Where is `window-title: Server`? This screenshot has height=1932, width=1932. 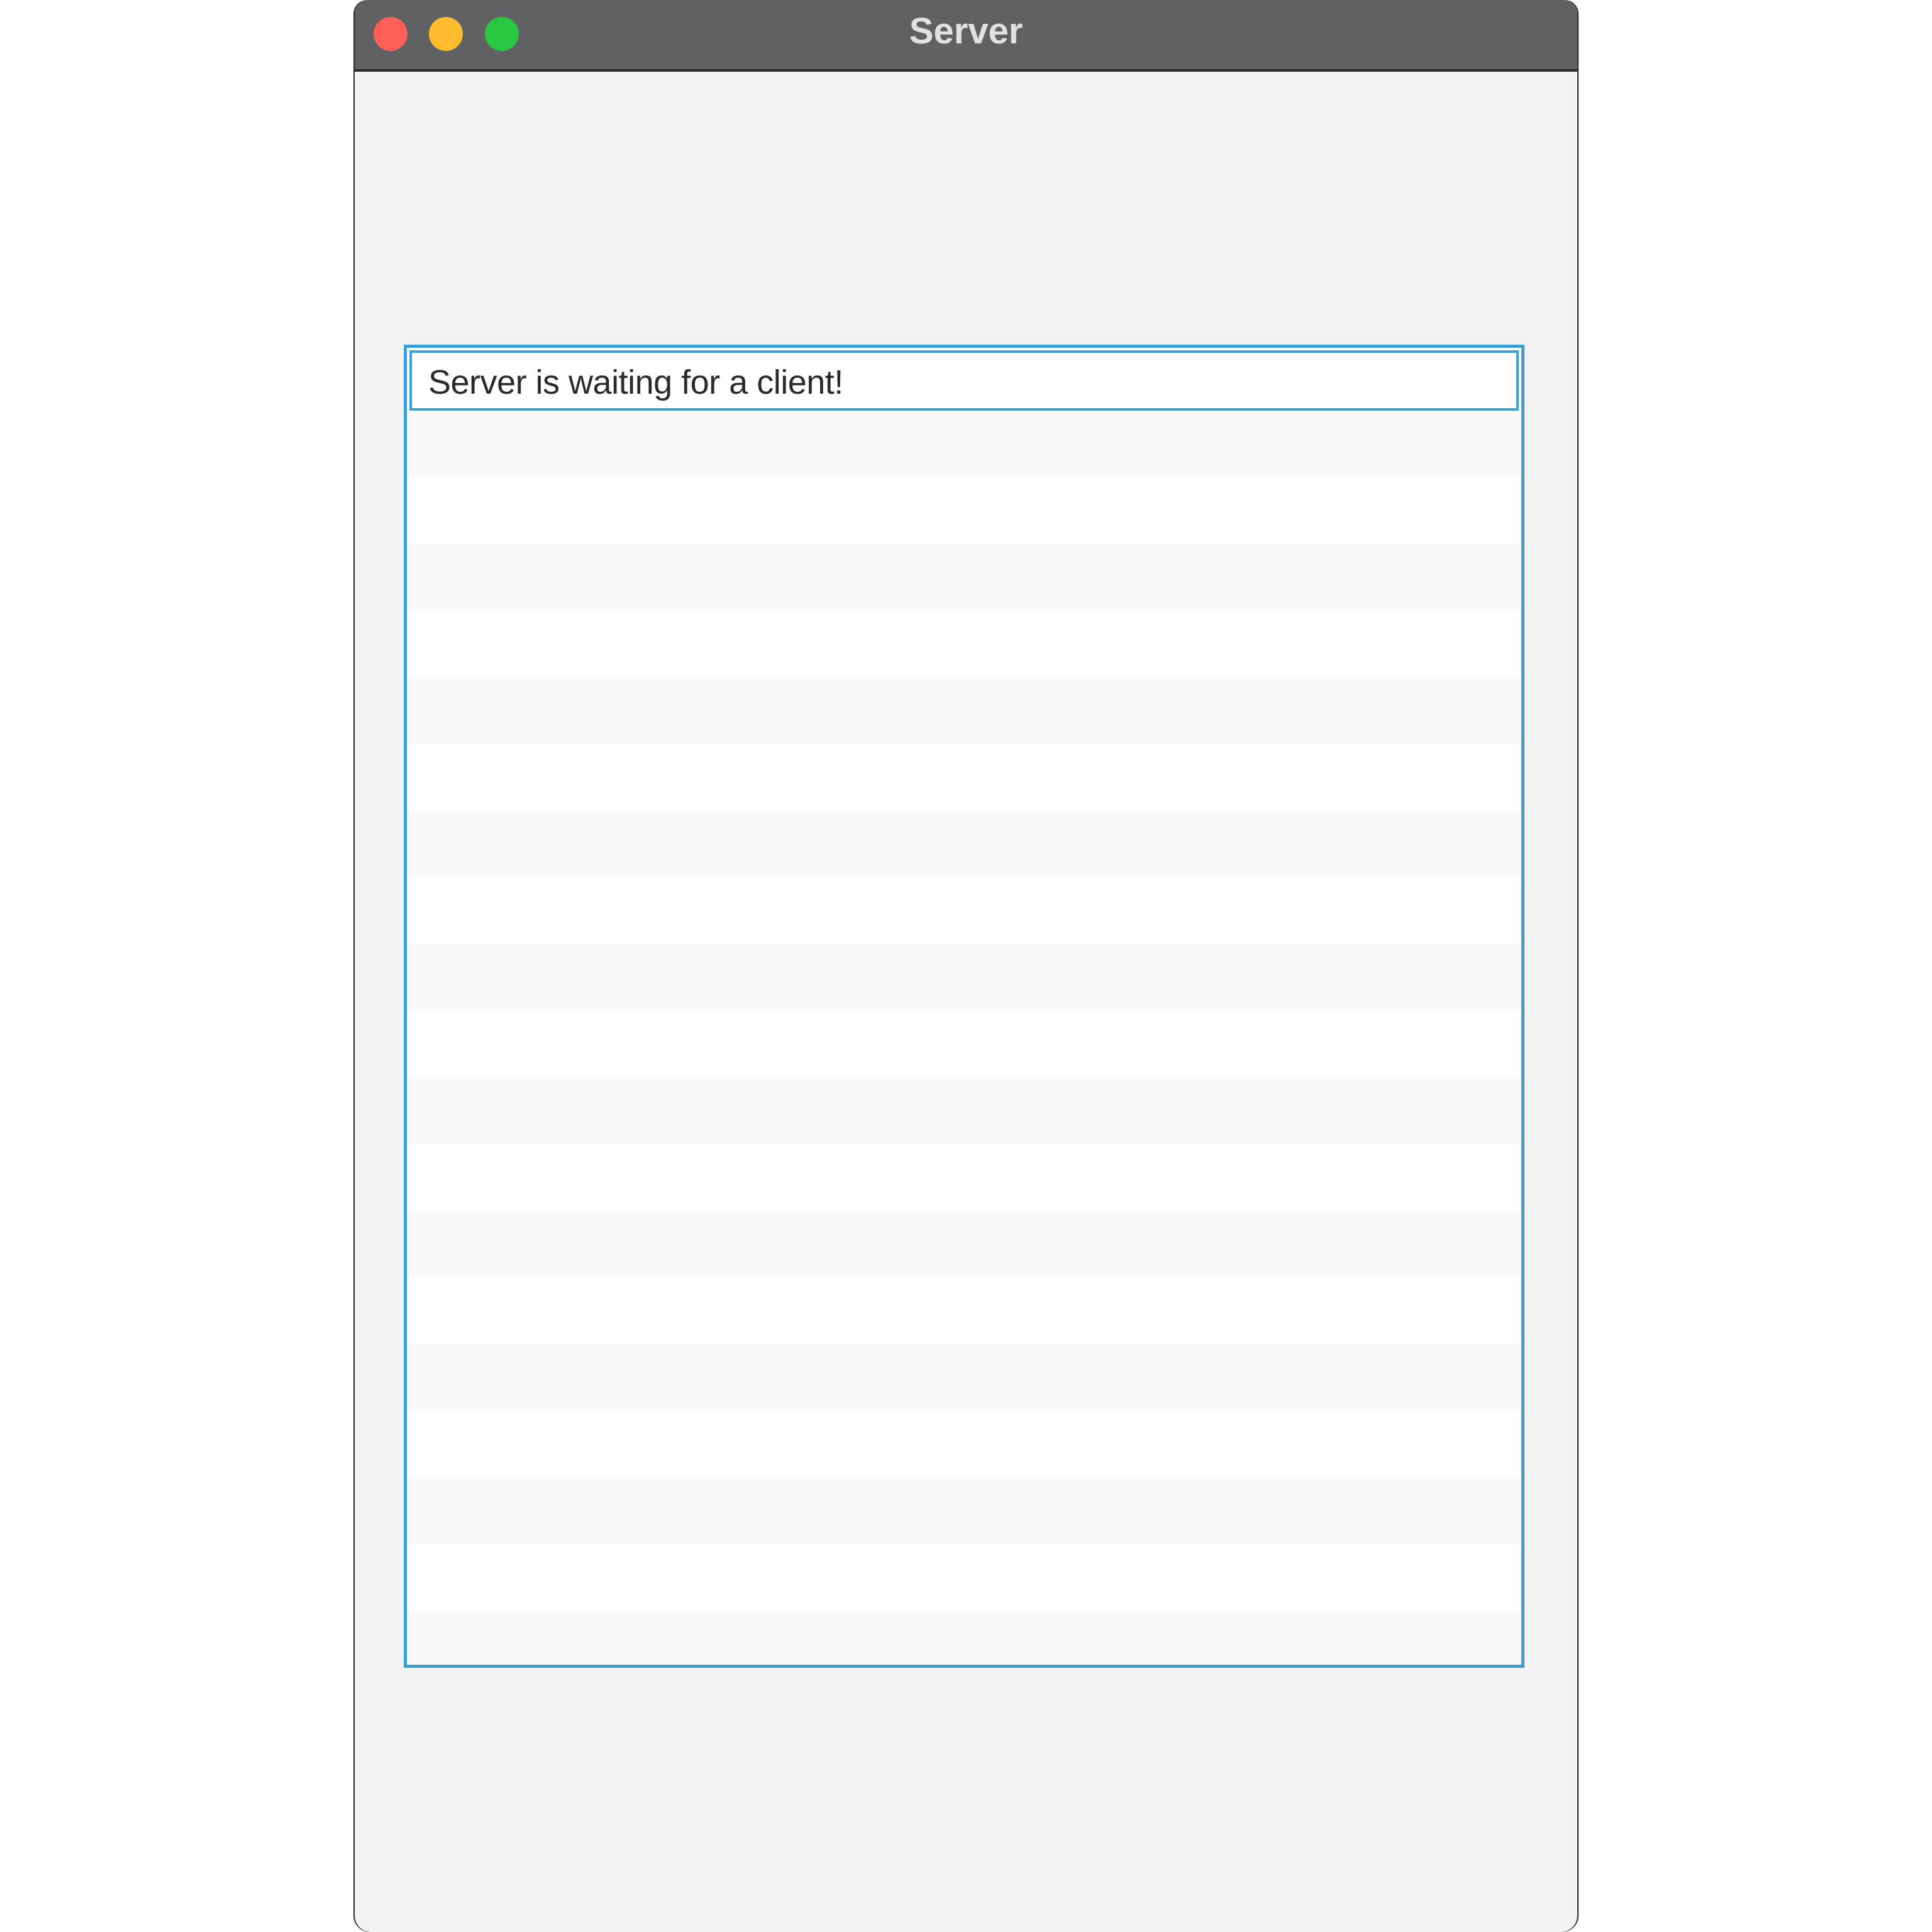 window-title: Server is located at coordinates (966, 31).